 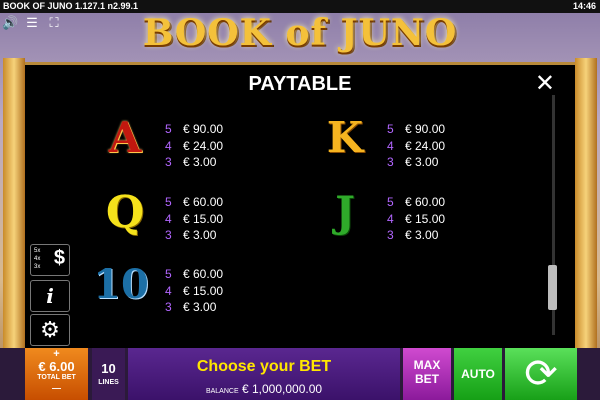 I want to click on lines-value: 10, so click(x=108, y=368).